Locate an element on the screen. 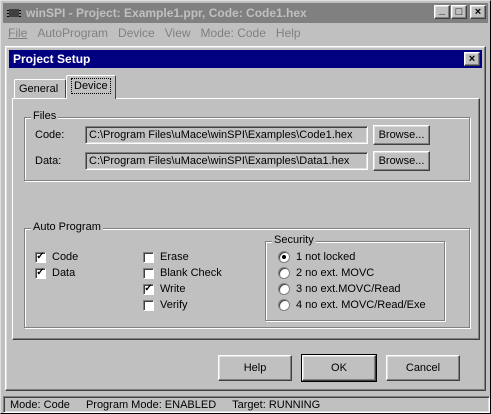 The image size is (491, 414). status-program-mode: Program Mode: ENABLED is located at coordinates (151, 404).